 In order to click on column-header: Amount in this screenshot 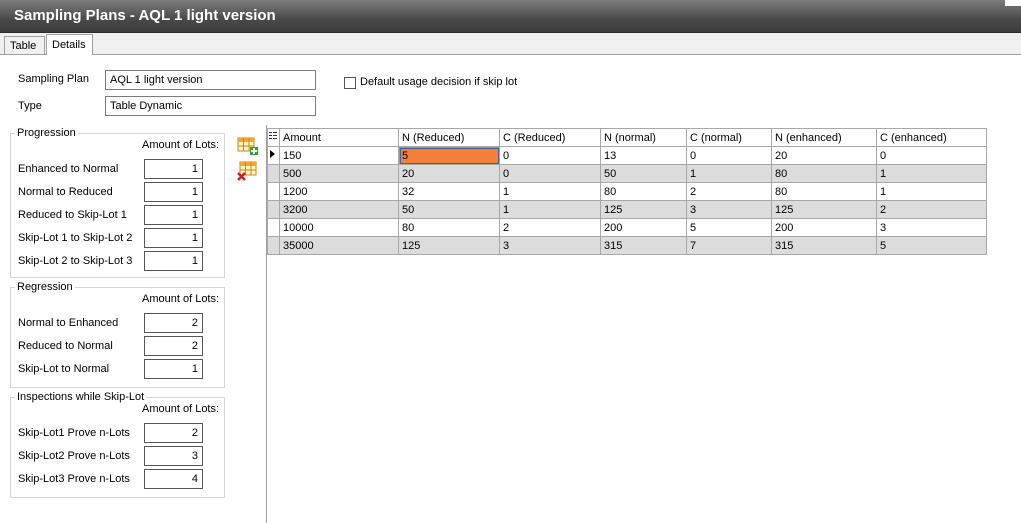, I will do `click(339, 137)`.